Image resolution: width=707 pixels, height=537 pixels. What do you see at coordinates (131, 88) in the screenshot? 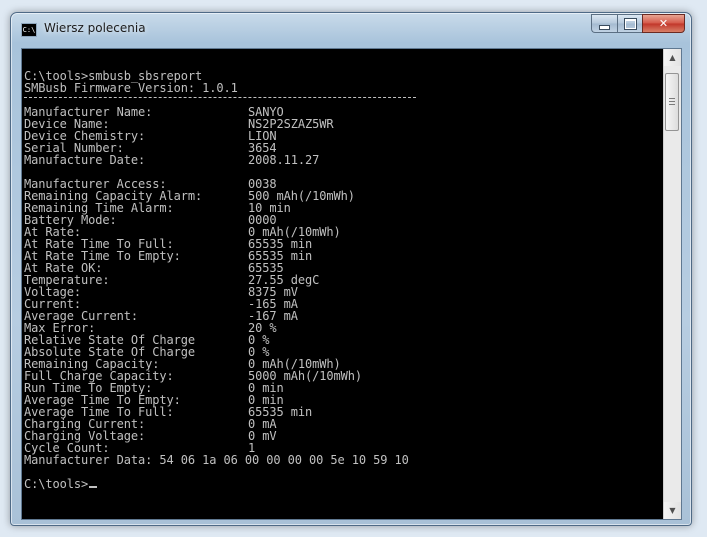
I see `firmware-line: SMBusb Firmware Version: 1.0.1` at bounding box center [131, 88].